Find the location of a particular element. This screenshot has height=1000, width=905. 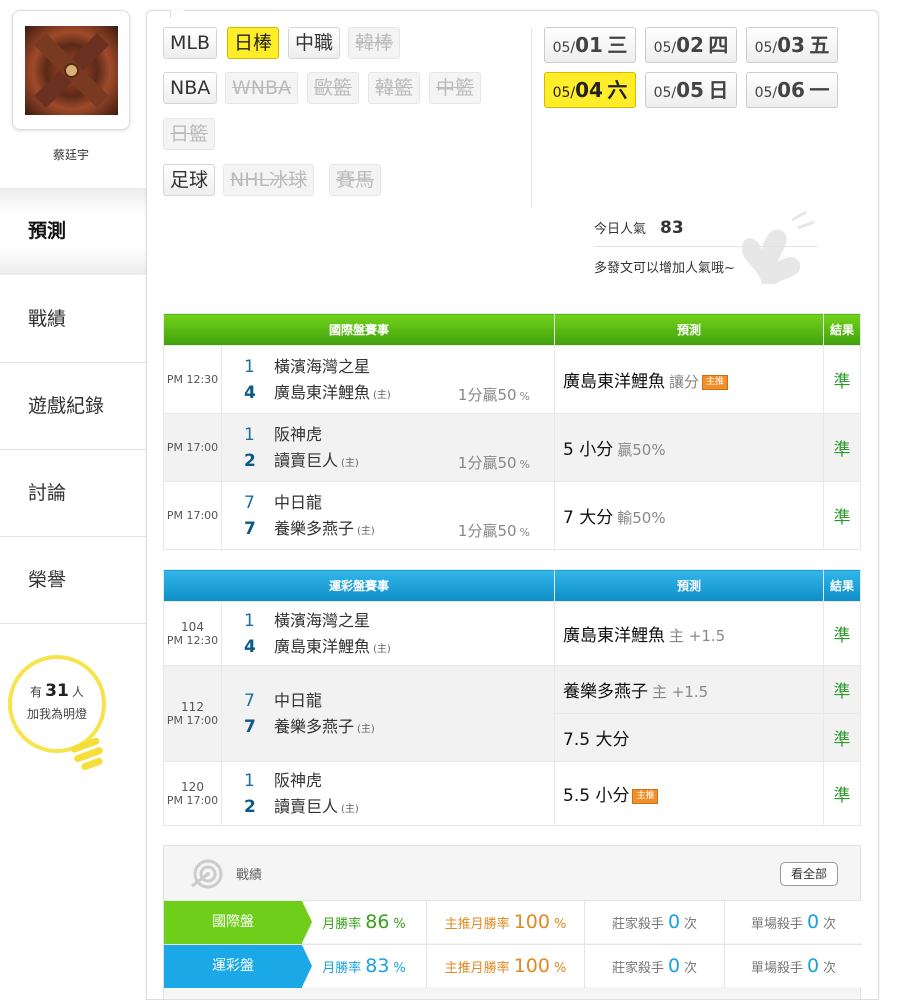

fans-count-line: 有 31 人 is located at coordinates (57, 691).